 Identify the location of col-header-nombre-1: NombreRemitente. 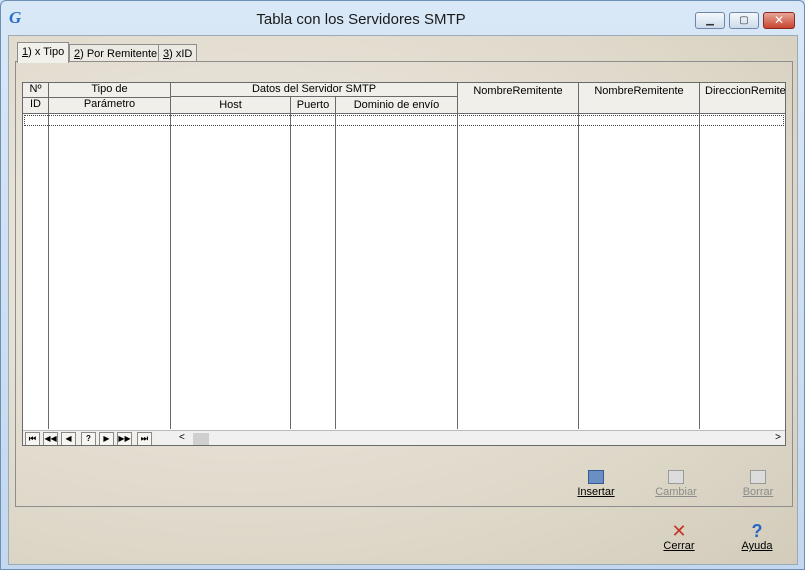
(518, 98).